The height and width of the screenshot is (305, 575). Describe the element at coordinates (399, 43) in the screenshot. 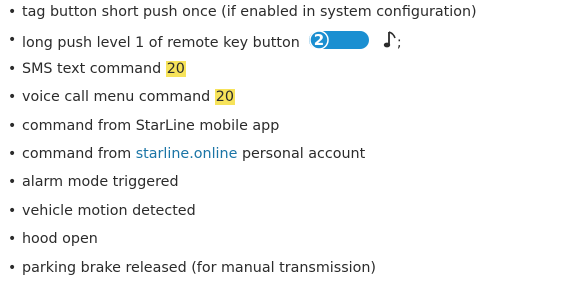

I see `item-text-suffix: ;` at that location.